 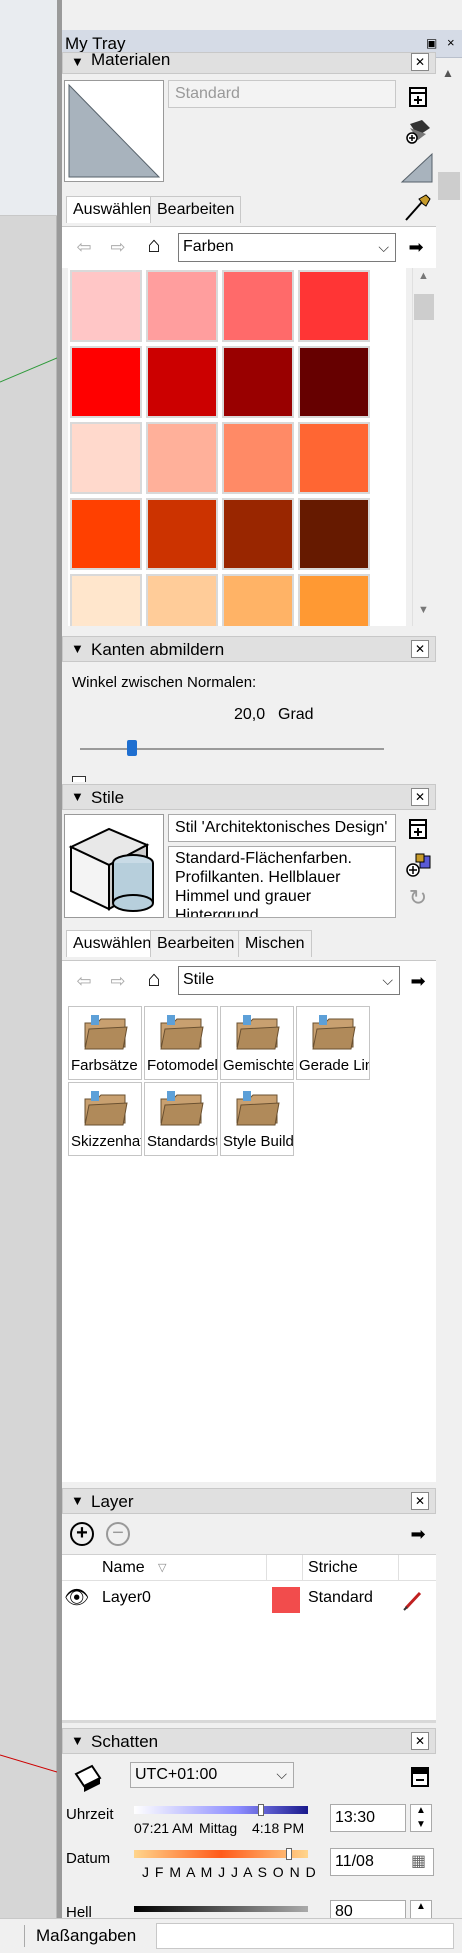 What do you see at coordinates (257, 1119) in the screenshot?
I see `style-folder: Style Builder` at bounding box center [257, 1119].